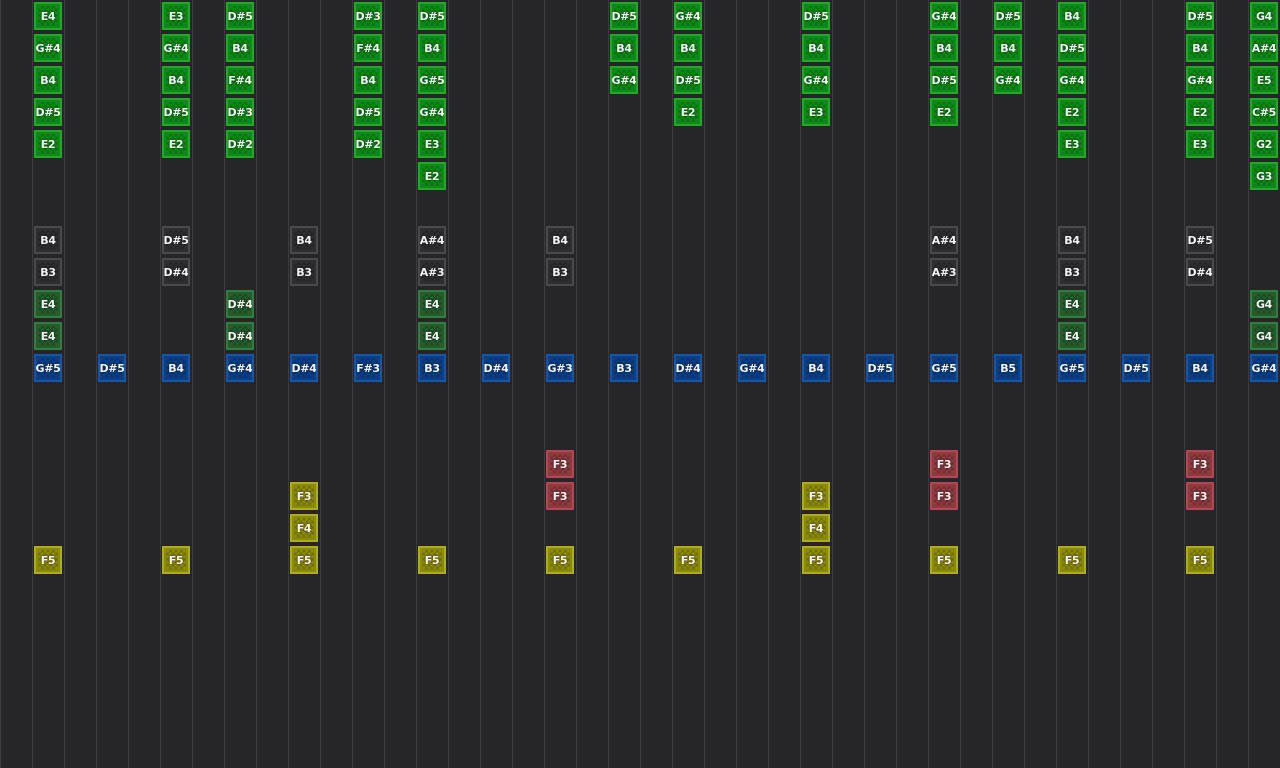 The width and height of the screenshot is (1280, 768). What do you see at coordinates (1264, 80) in the screenshot?
I see `note-block-green: E5` at bounding box center [1264, 80].